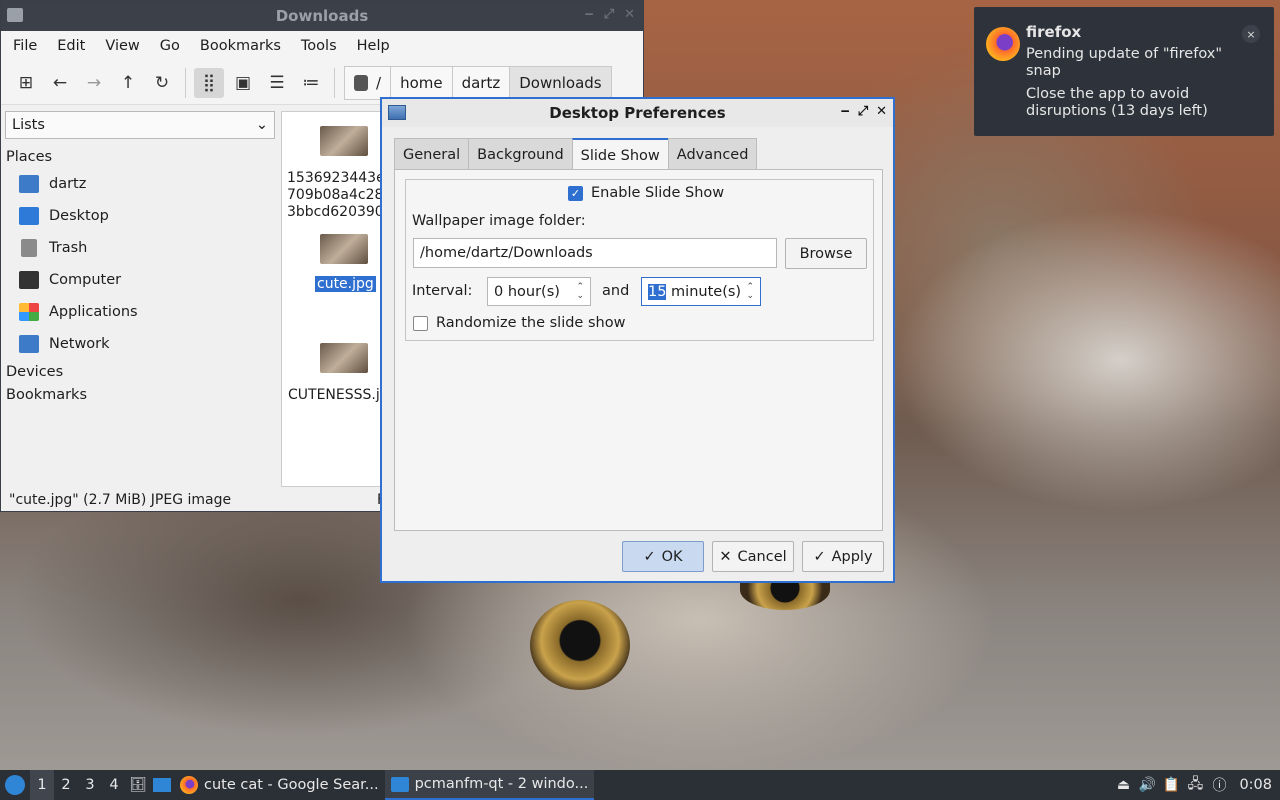 The height and width of the screenshot is (800, 1280). I want to click on file-item: 1536923443e 709b08a4c28 3bbcd620390b, so click(333, 173).